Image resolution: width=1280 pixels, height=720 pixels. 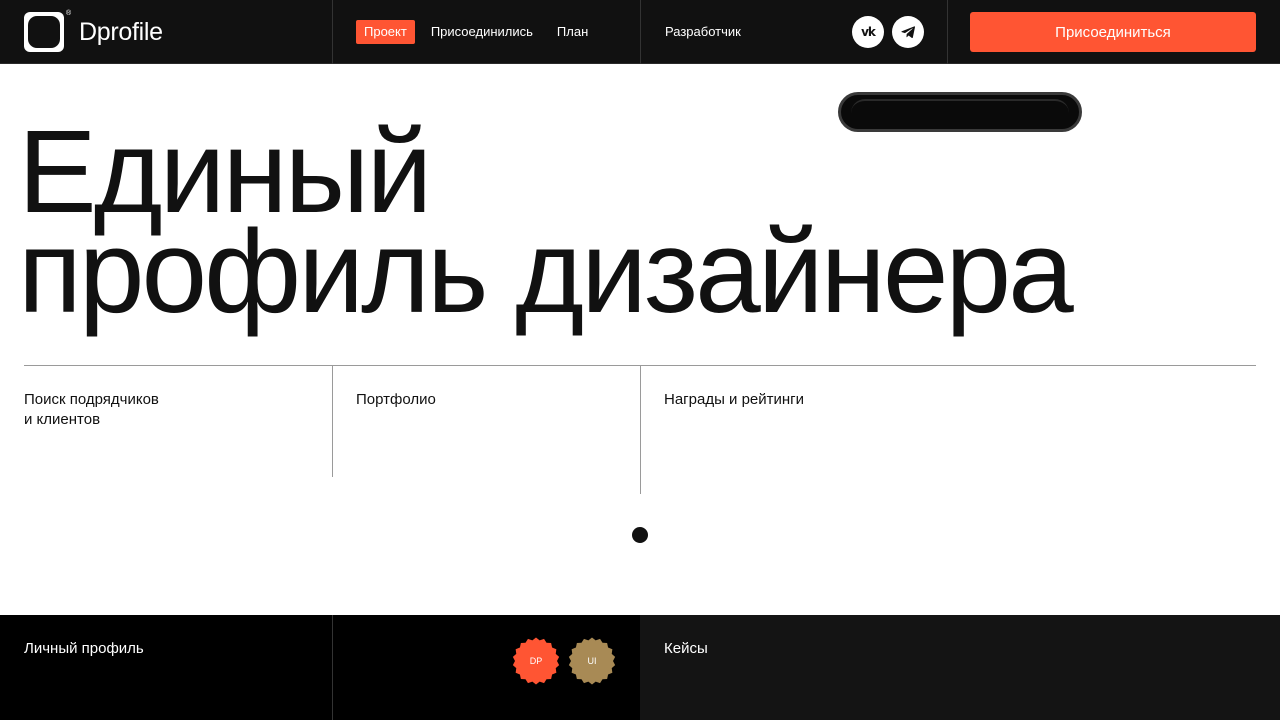 I want to click on nav-item-developer: Разработчик, so click(x=703, y=32).